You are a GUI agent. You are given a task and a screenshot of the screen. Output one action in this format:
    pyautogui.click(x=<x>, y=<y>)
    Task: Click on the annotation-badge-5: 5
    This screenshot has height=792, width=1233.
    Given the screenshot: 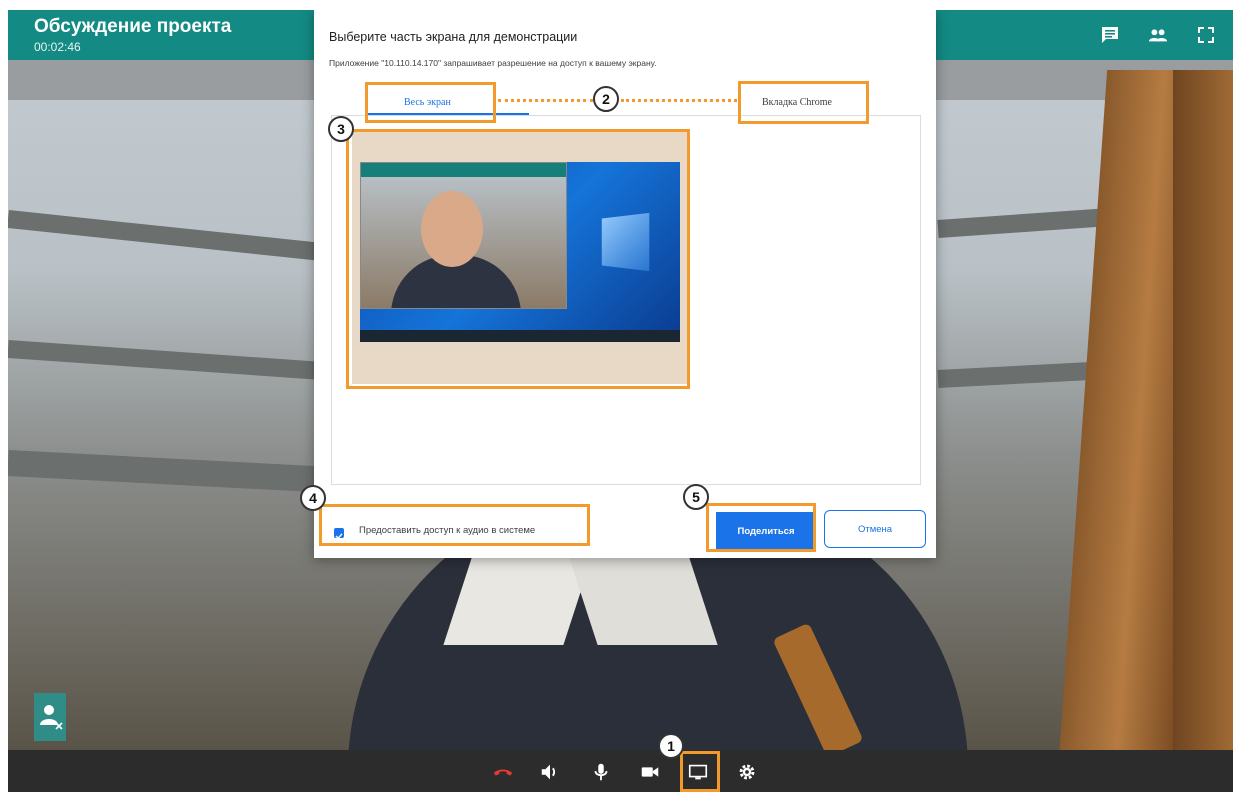 What is the action you would take?
    pyautogui.click(x=696, y=497)
    